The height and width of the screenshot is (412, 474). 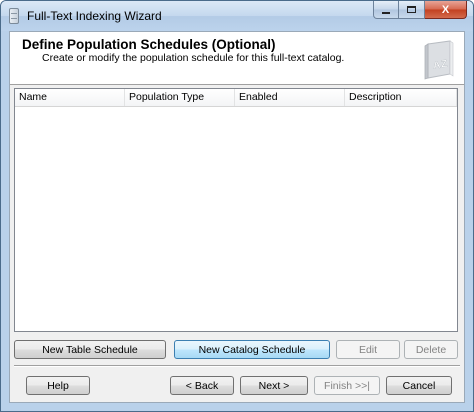 What do you see at coordinates (368, 349) in the screenshot?
I see `edit-button: Edit` at bounding box center [368, 349].